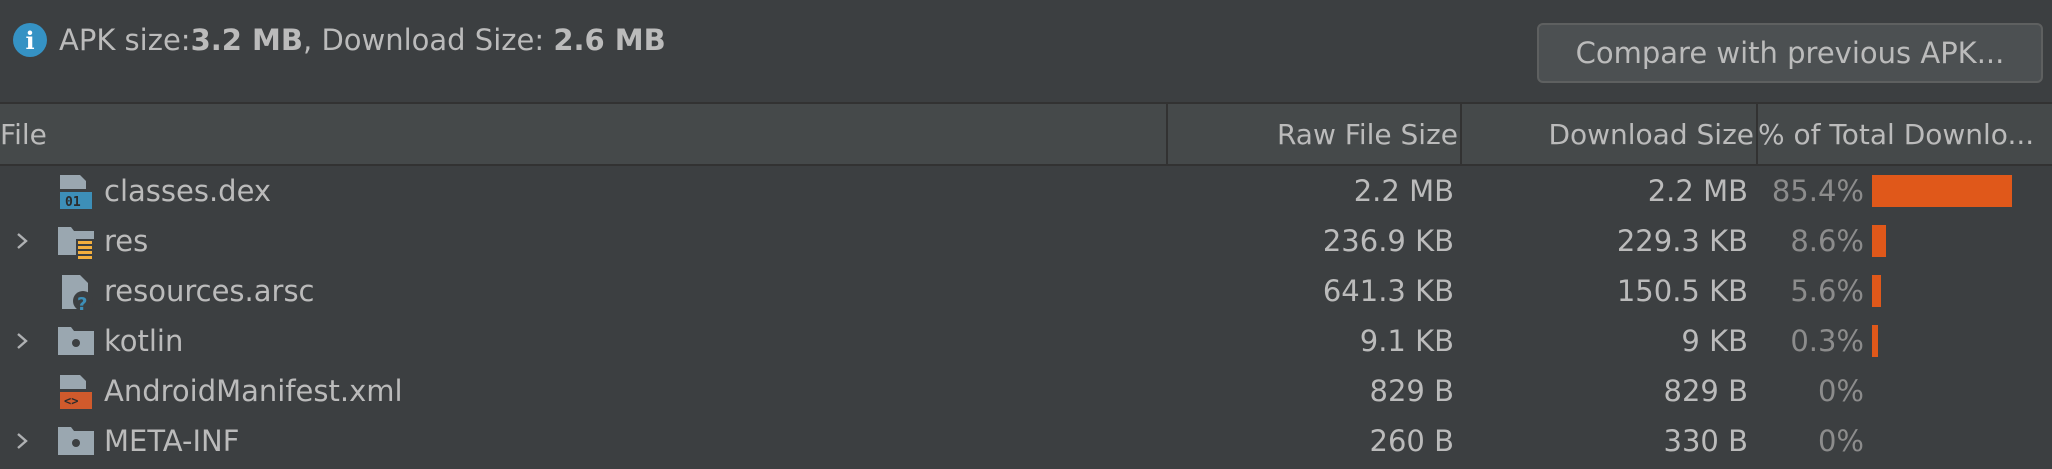 Image resolution: width=2052 pixels, height=469 pixels. What do you see at coordinates (253, 391) in the screenshot?
I see `file-name: AndroidManifest.xml` at bounding box center [253, 391].